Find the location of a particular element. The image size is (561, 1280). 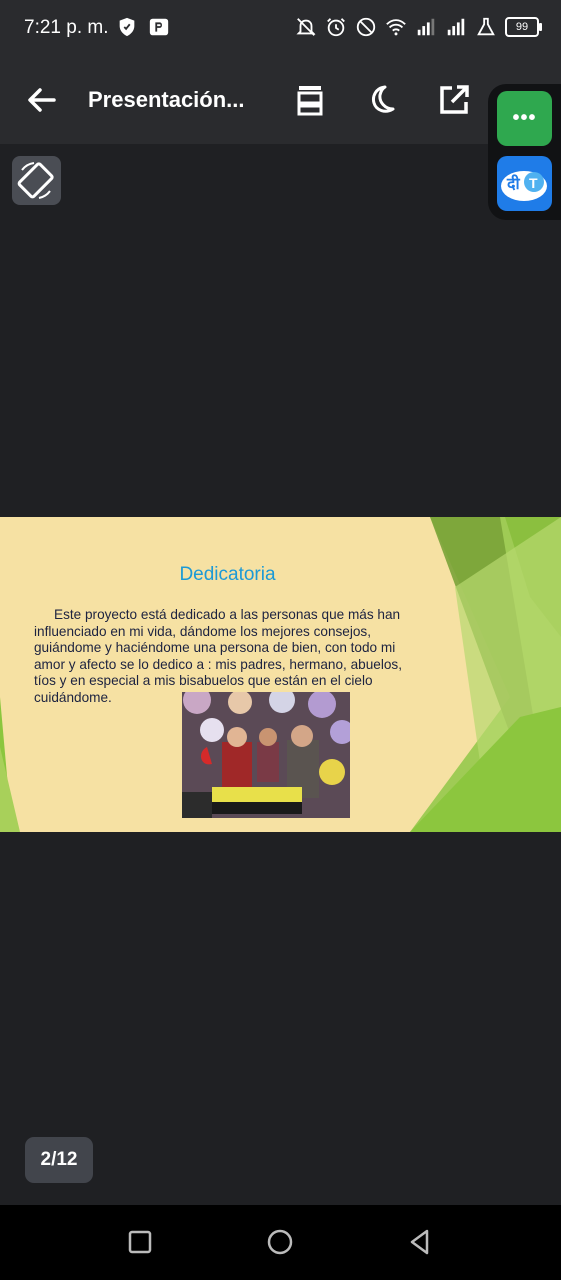

system-navigation-bar is located at coordinates (280, 1242).